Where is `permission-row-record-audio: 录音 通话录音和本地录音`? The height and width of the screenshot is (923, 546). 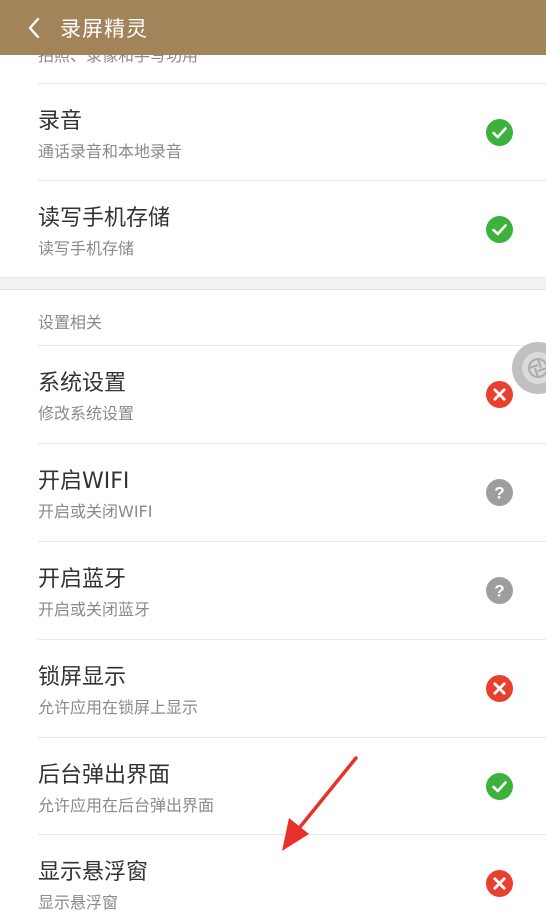 permission-row-record-audio: 录音 通话录音和本地录音 is located at coordinates (273, 131).